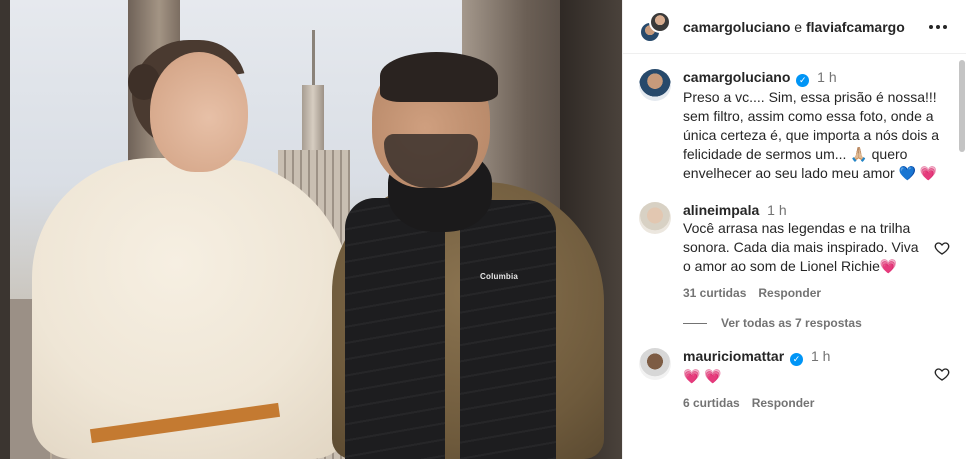 Image resolution: width=966 pixels, height=459 pixels. I want to click on connector-text: e, so click(798, 26).